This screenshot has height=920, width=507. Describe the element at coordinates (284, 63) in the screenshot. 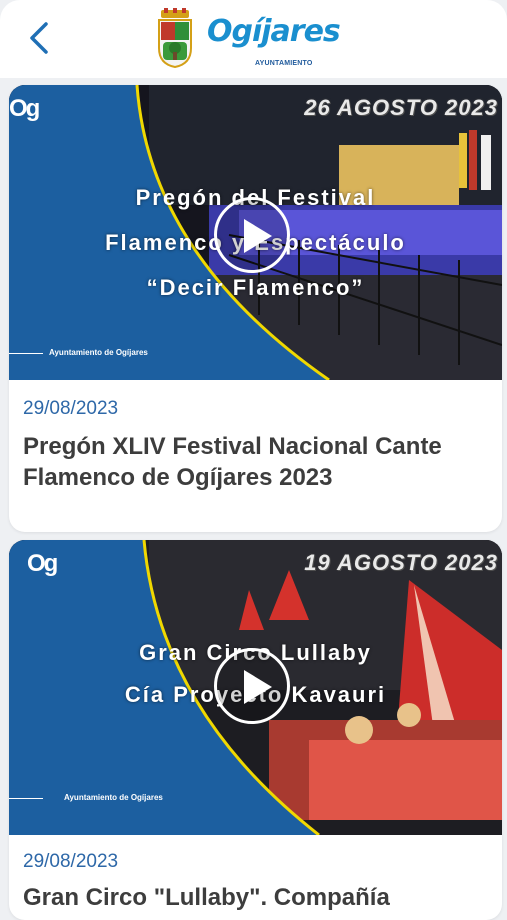

I see `logo-subtext: AYUNTAMIENTO` at that location.